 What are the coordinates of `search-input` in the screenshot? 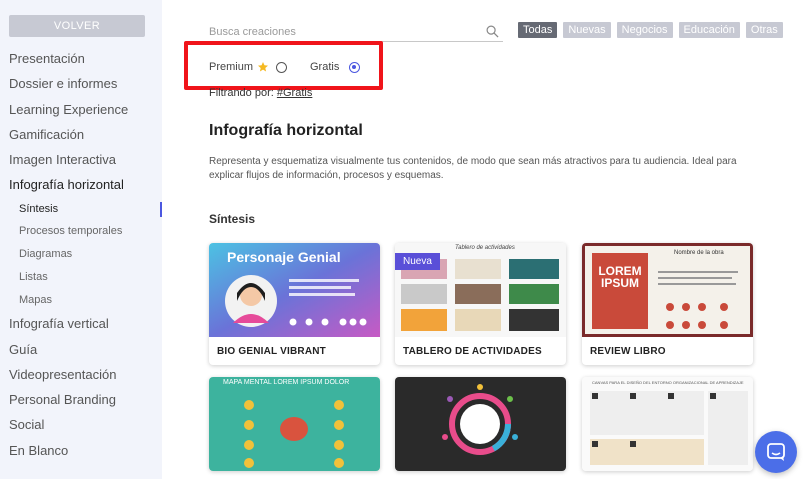 It's located at (344, 32).